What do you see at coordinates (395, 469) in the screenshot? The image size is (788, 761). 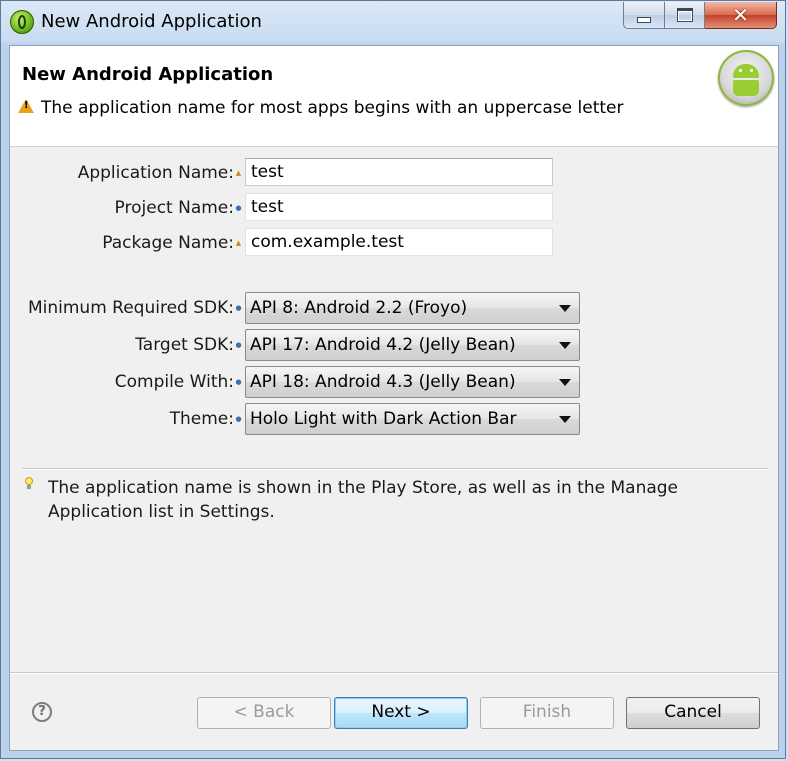 I see `help-separator` at bounding box center [395, 469].